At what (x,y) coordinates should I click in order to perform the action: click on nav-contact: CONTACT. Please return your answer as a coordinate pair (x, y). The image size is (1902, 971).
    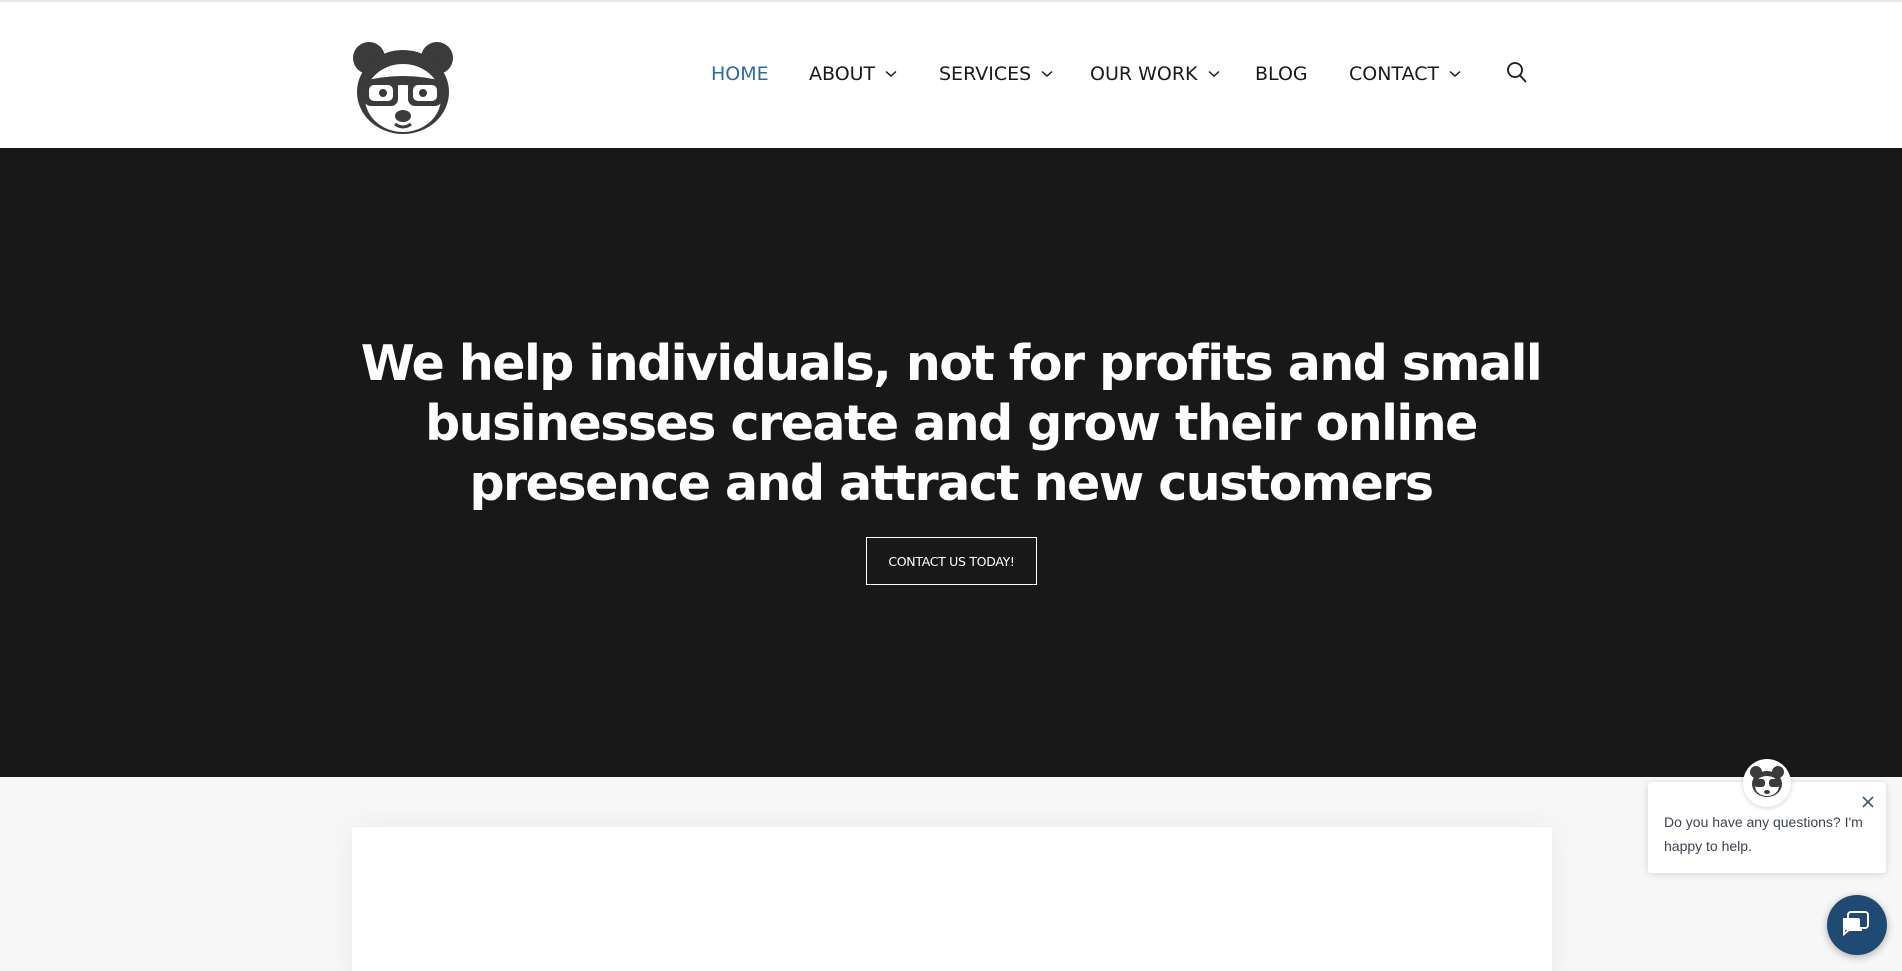
    Looking at the image, I should click on (1405, 74).